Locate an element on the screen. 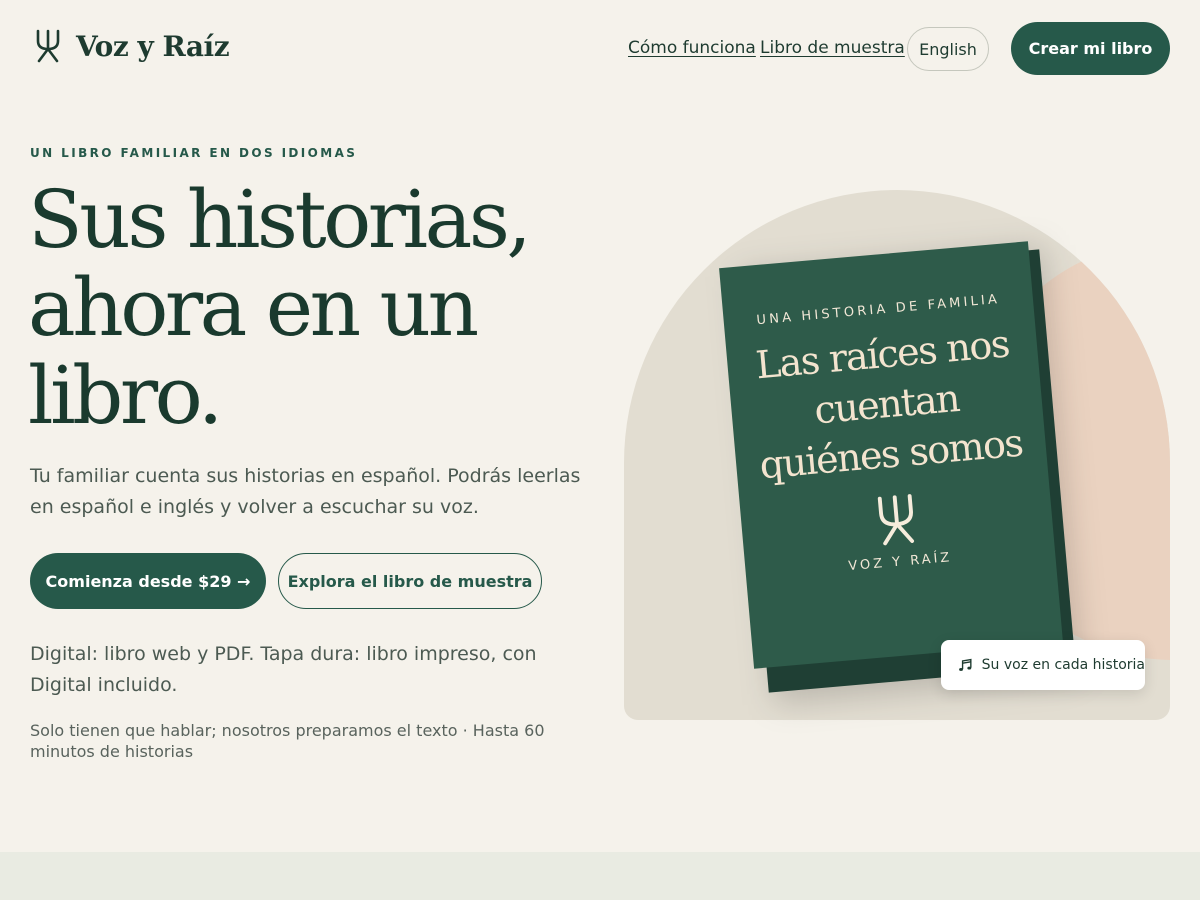 Image resolution: width=1200 pixels, height=900 pixels. nav-sample-book: Libro de muestra is located at coordinates (832, 48).